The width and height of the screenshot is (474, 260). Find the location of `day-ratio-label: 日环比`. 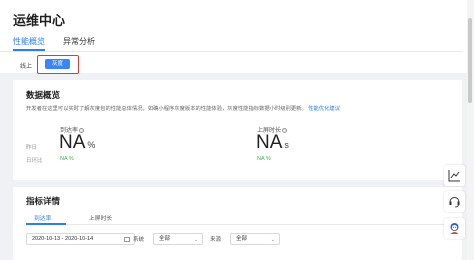

day-ratio-label: 日环比 is located at coordinates (34, 161).